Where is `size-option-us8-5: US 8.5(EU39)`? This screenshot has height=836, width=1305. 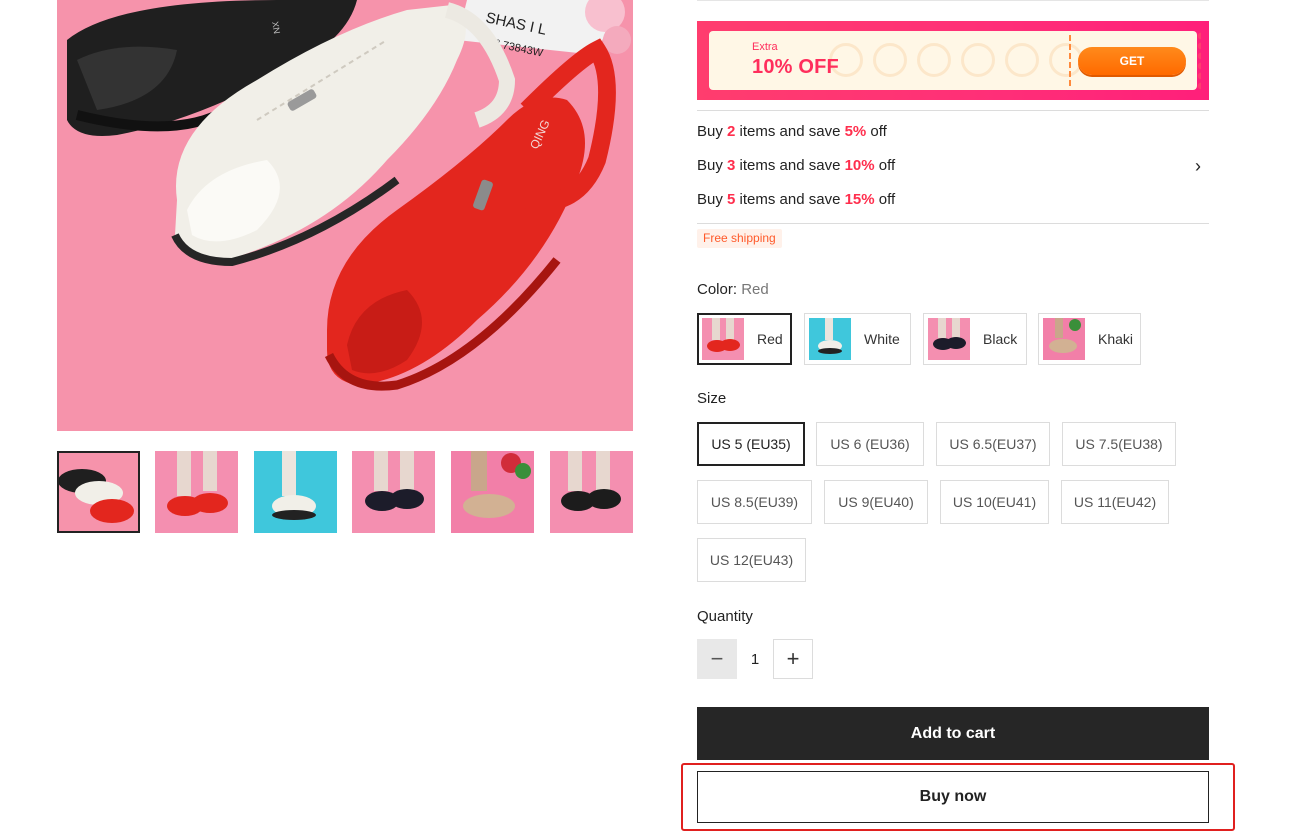
size-option-us8-5: US 8.5(EU39) is located at coordinates (754, 502).